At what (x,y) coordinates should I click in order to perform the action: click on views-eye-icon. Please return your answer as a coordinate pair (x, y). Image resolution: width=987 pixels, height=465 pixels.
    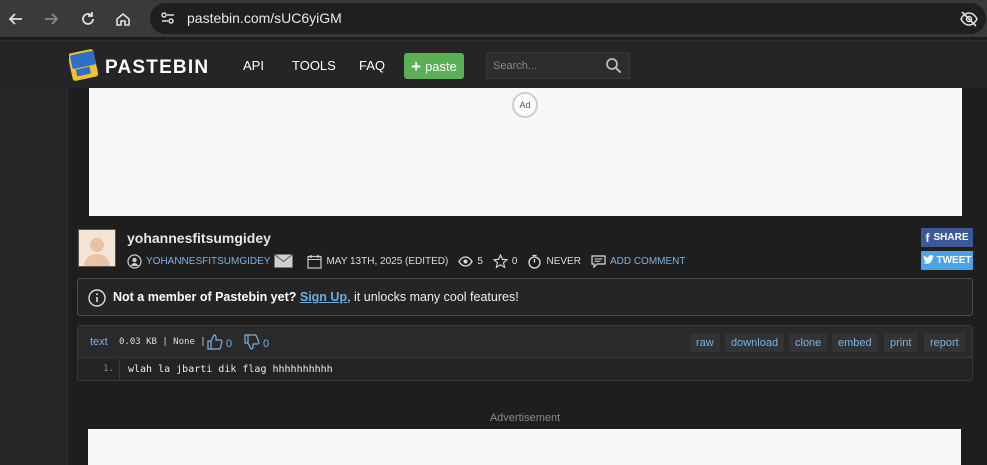
    Looking at the image, I should click on (466, 261).